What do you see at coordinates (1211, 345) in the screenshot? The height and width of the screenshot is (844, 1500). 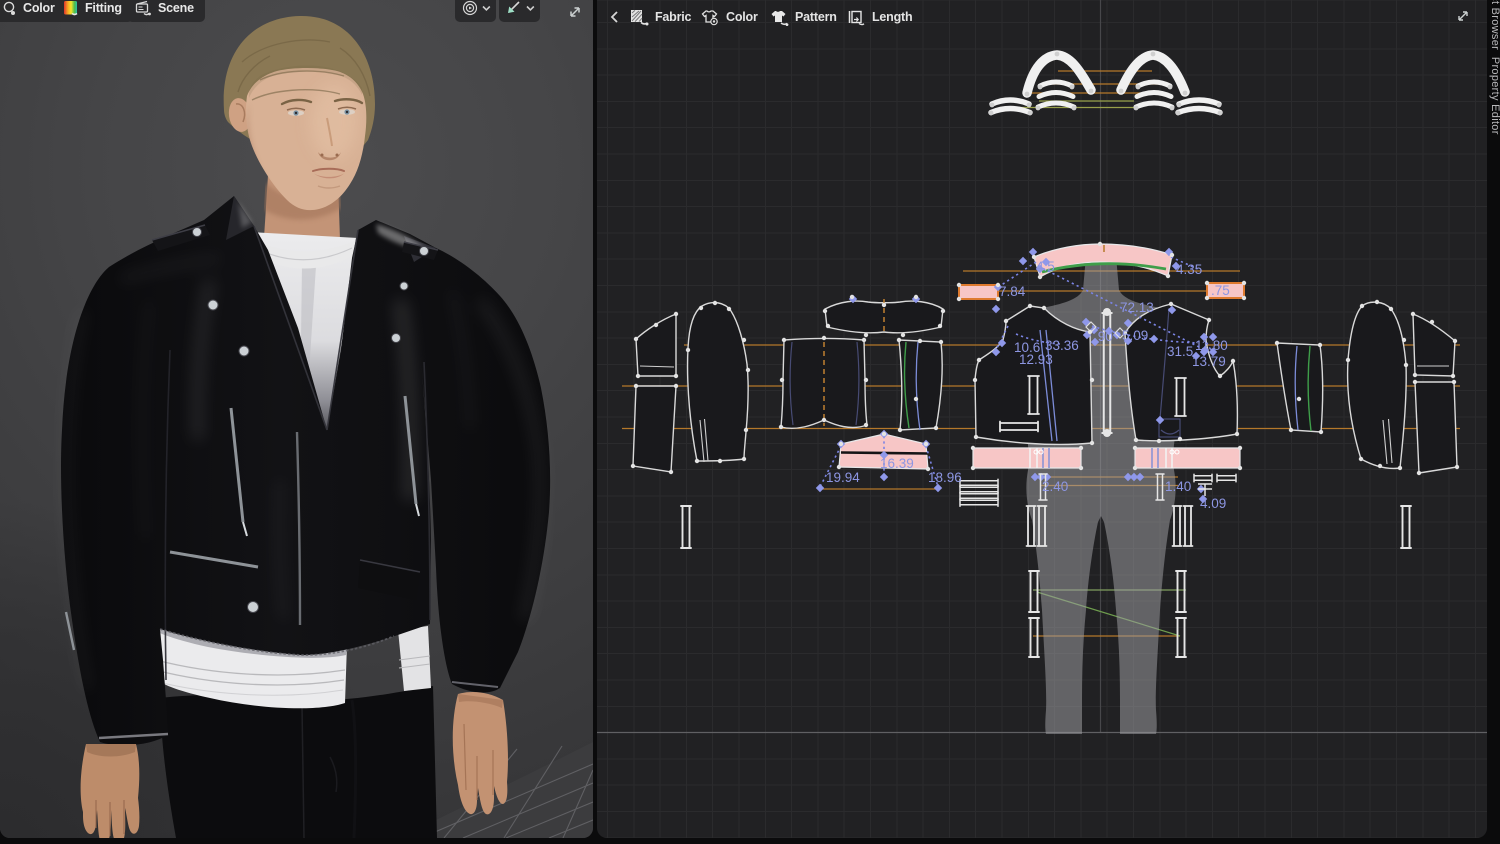 I see `svg-text: 11.80` at bounding box center [1211, 345].